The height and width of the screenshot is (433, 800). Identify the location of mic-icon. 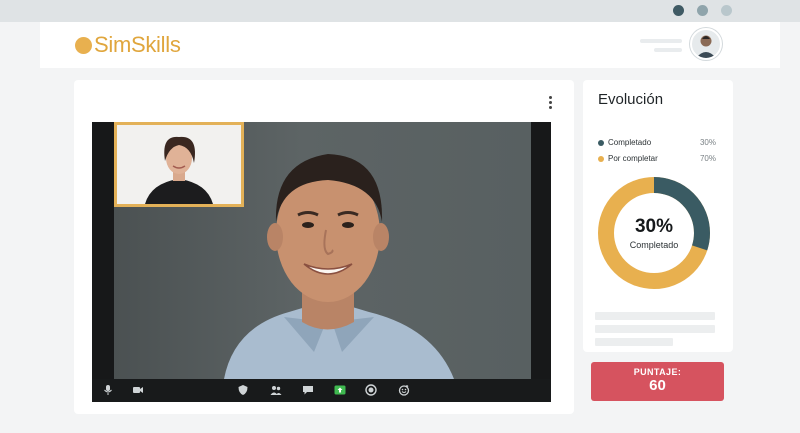
(108, 390).